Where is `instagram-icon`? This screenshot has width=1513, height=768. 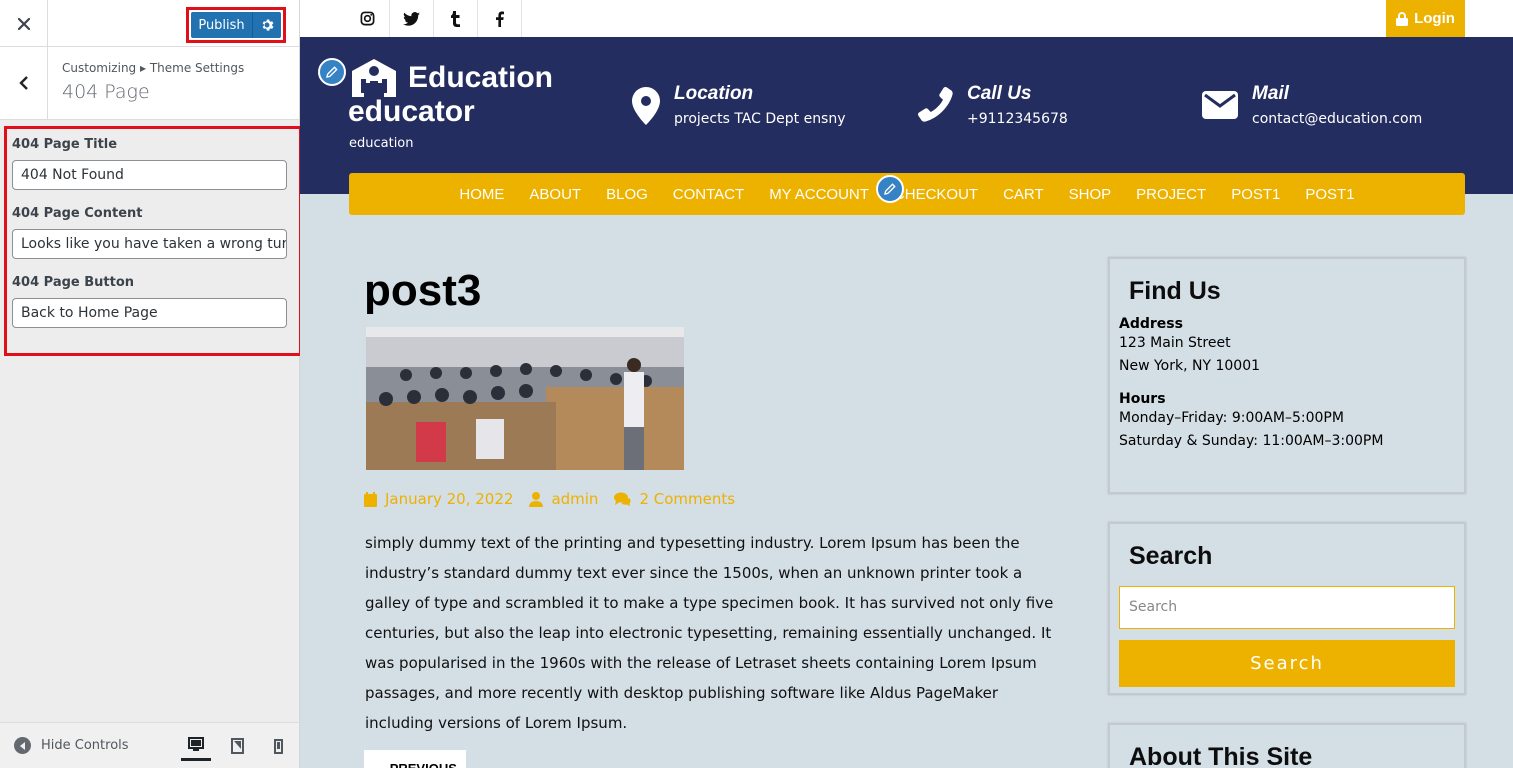
instagram-icon is located at coordinates (367, 18).